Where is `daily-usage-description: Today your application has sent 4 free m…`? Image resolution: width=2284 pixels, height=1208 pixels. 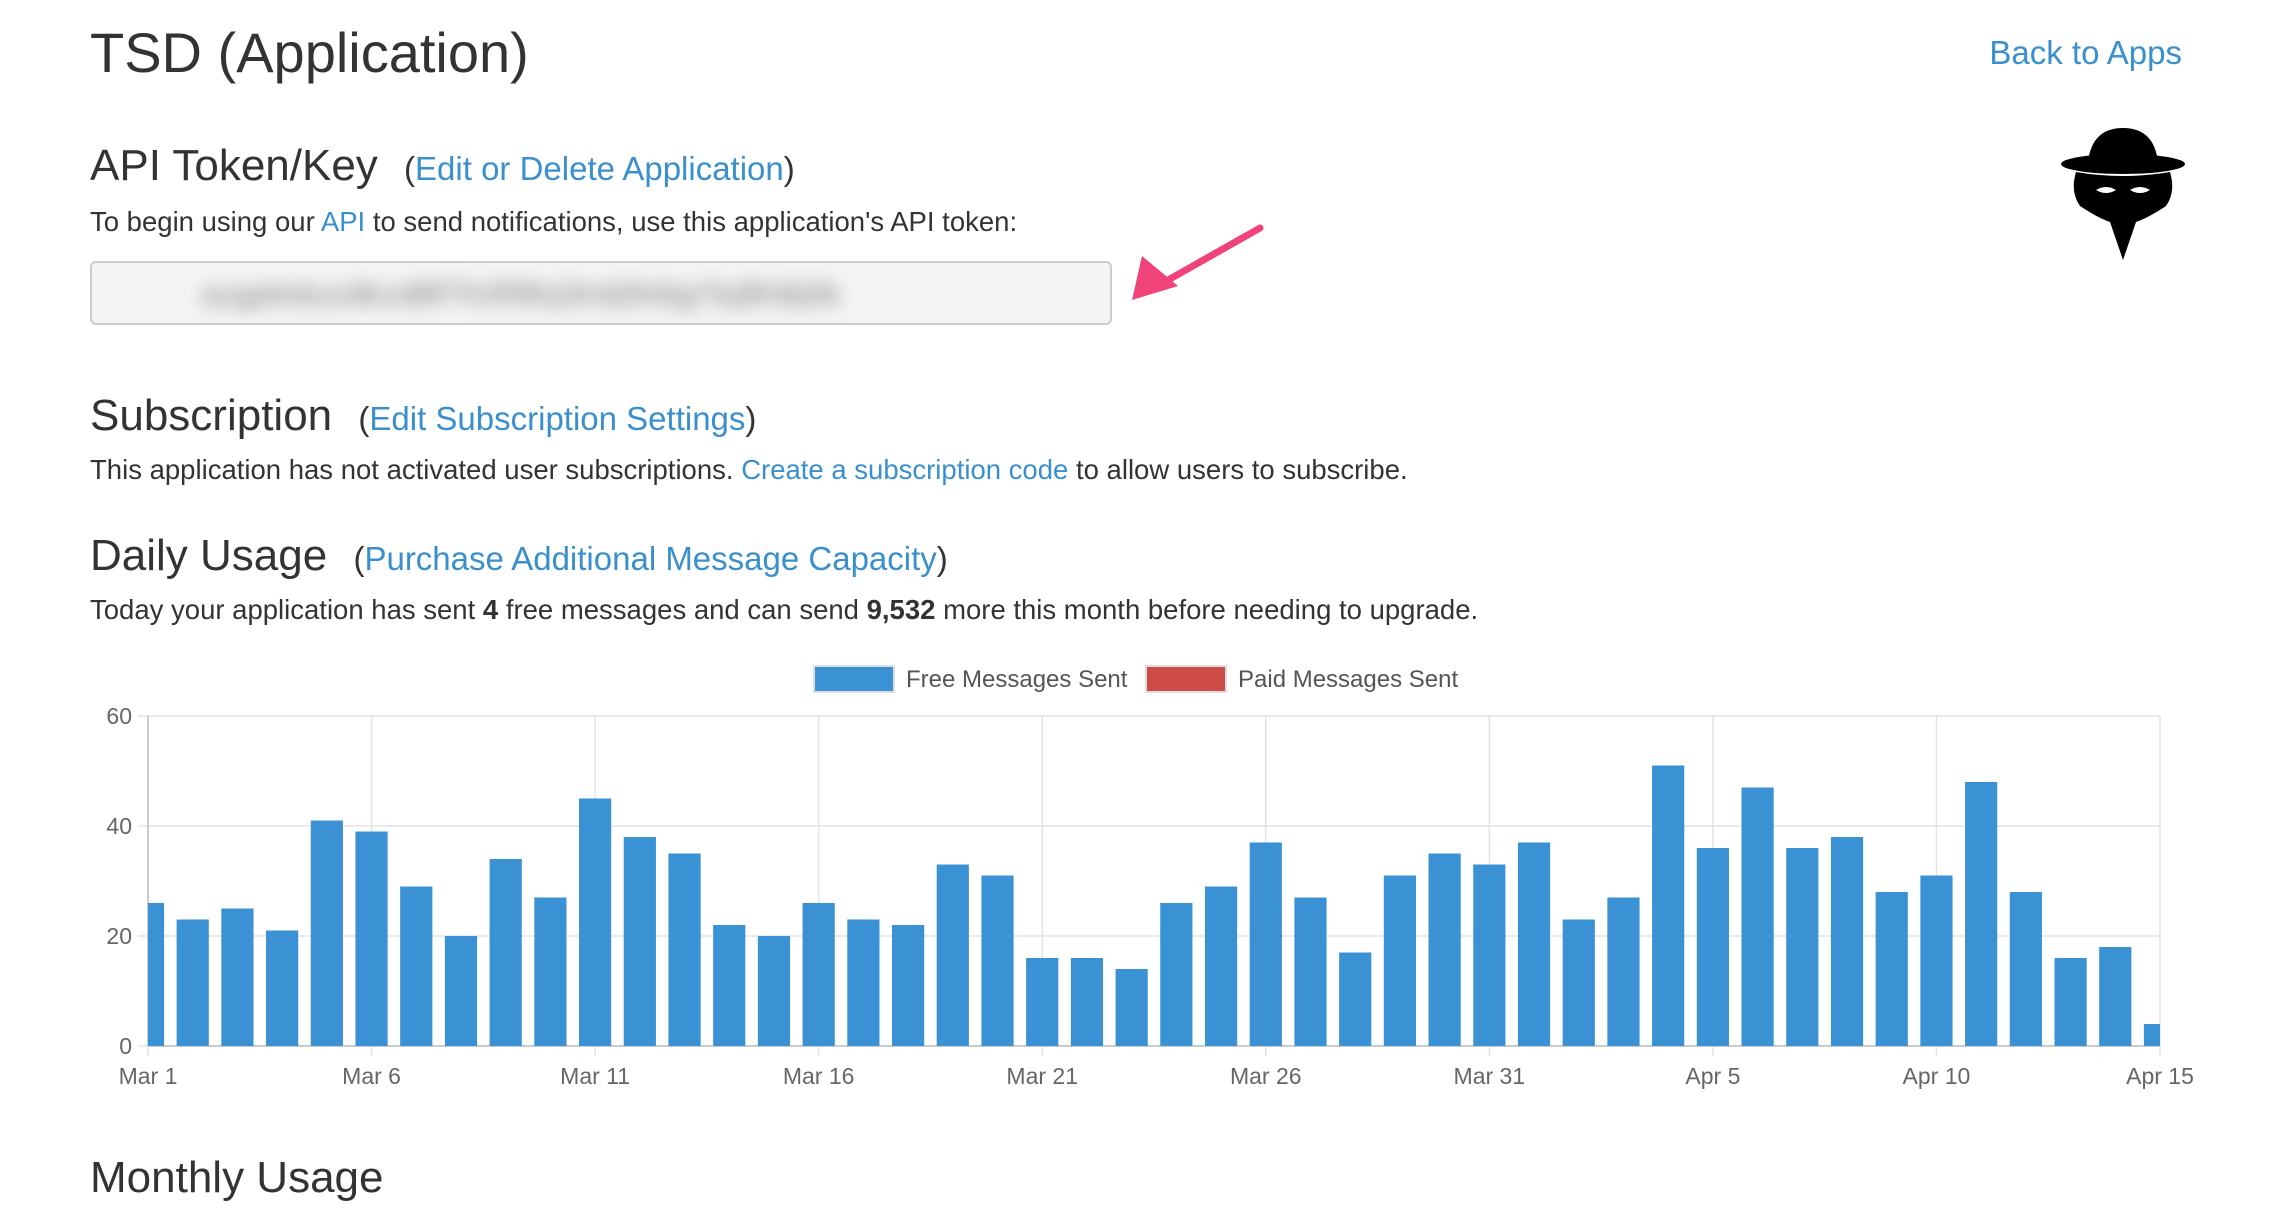
daily-usage-description: Today your application has sent 4 free m… is located at coordinates (784, 610).